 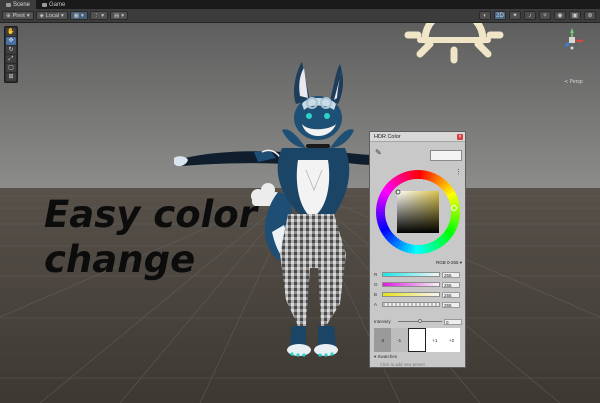 I want to click on game-icon, so click(x=45, y=4).